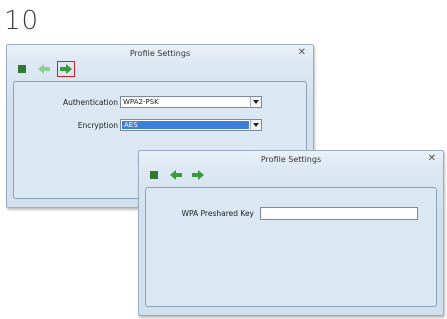 The height and width of the screenshot is (319, 447). What do you see at coordinates (191, 102) in the screenshot?
I see `authentication-select: WPA2-PSK` at bounding box center [191, 102].